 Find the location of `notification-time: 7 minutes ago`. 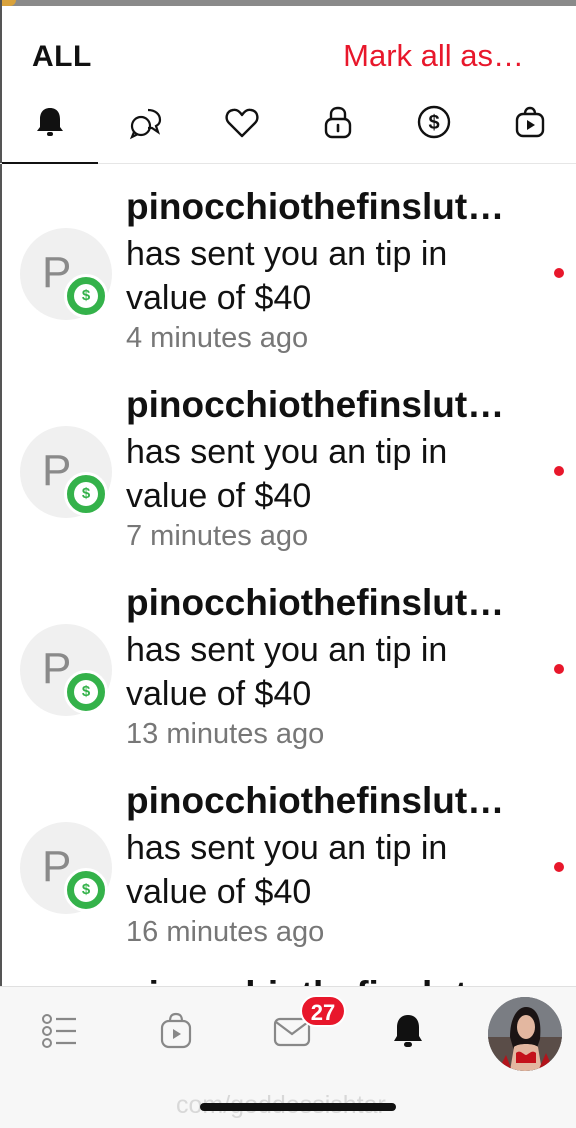

notification-time: 7 minutes ago is located at coordinates (217, 536).